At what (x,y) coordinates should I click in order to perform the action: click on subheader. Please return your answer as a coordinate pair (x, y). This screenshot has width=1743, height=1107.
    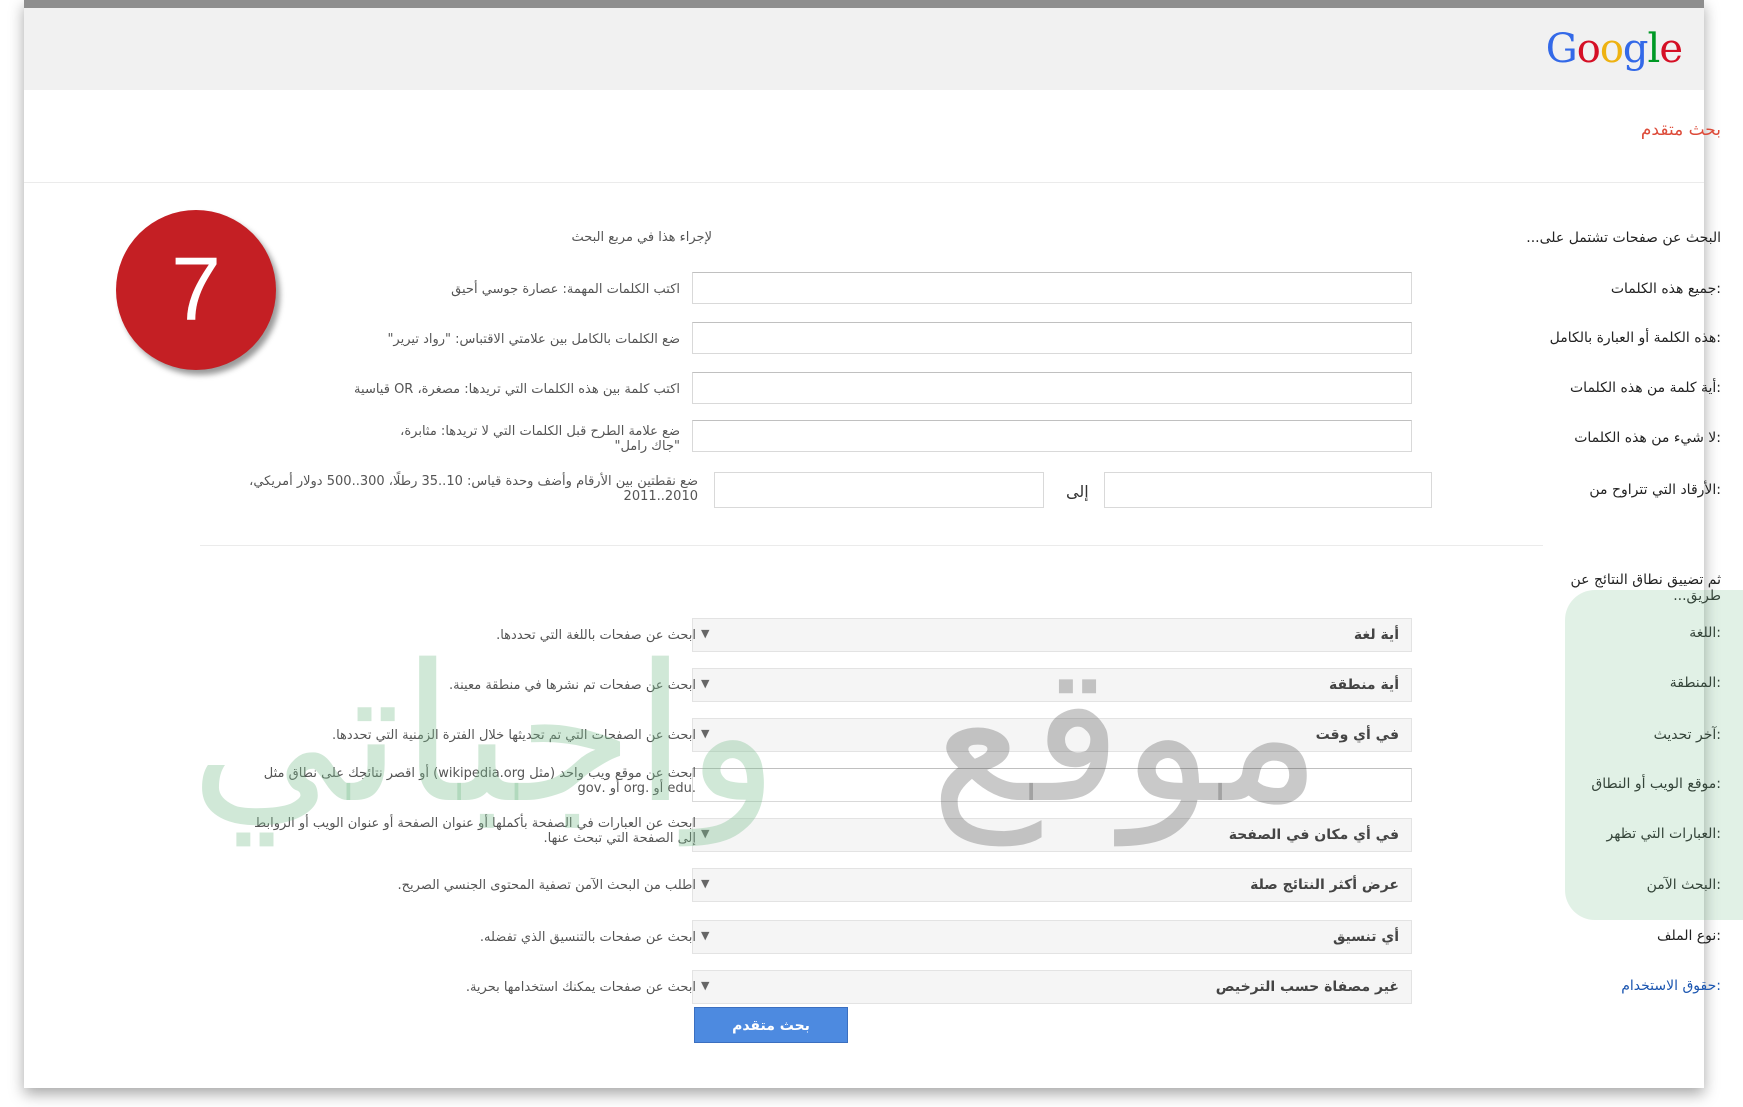
    Looking at the image, I should click on (864, 136).